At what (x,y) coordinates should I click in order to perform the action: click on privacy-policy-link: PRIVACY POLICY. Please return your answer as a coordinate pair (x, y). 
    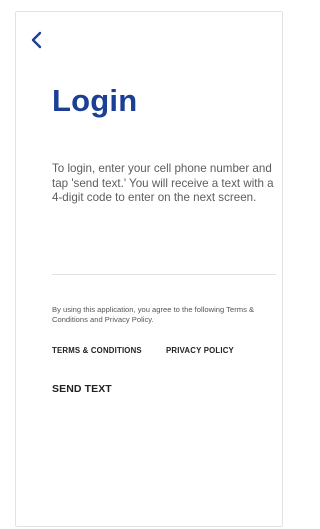
    Looking at the image, I should click on (200, 350).